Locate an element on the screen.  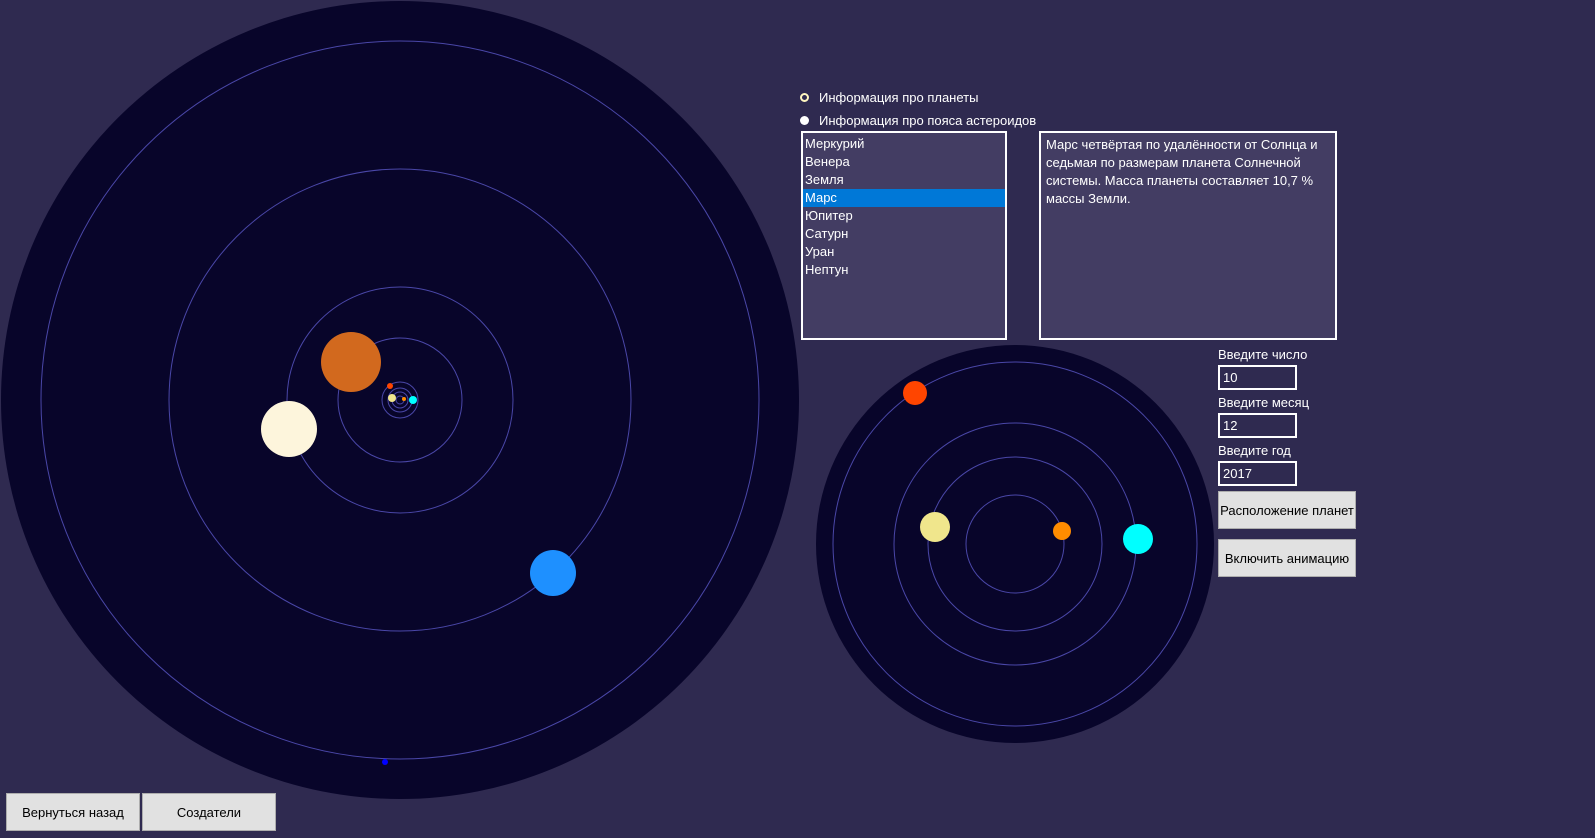
list-item-saturn: Сатурн is located at coordinates (904, 234).